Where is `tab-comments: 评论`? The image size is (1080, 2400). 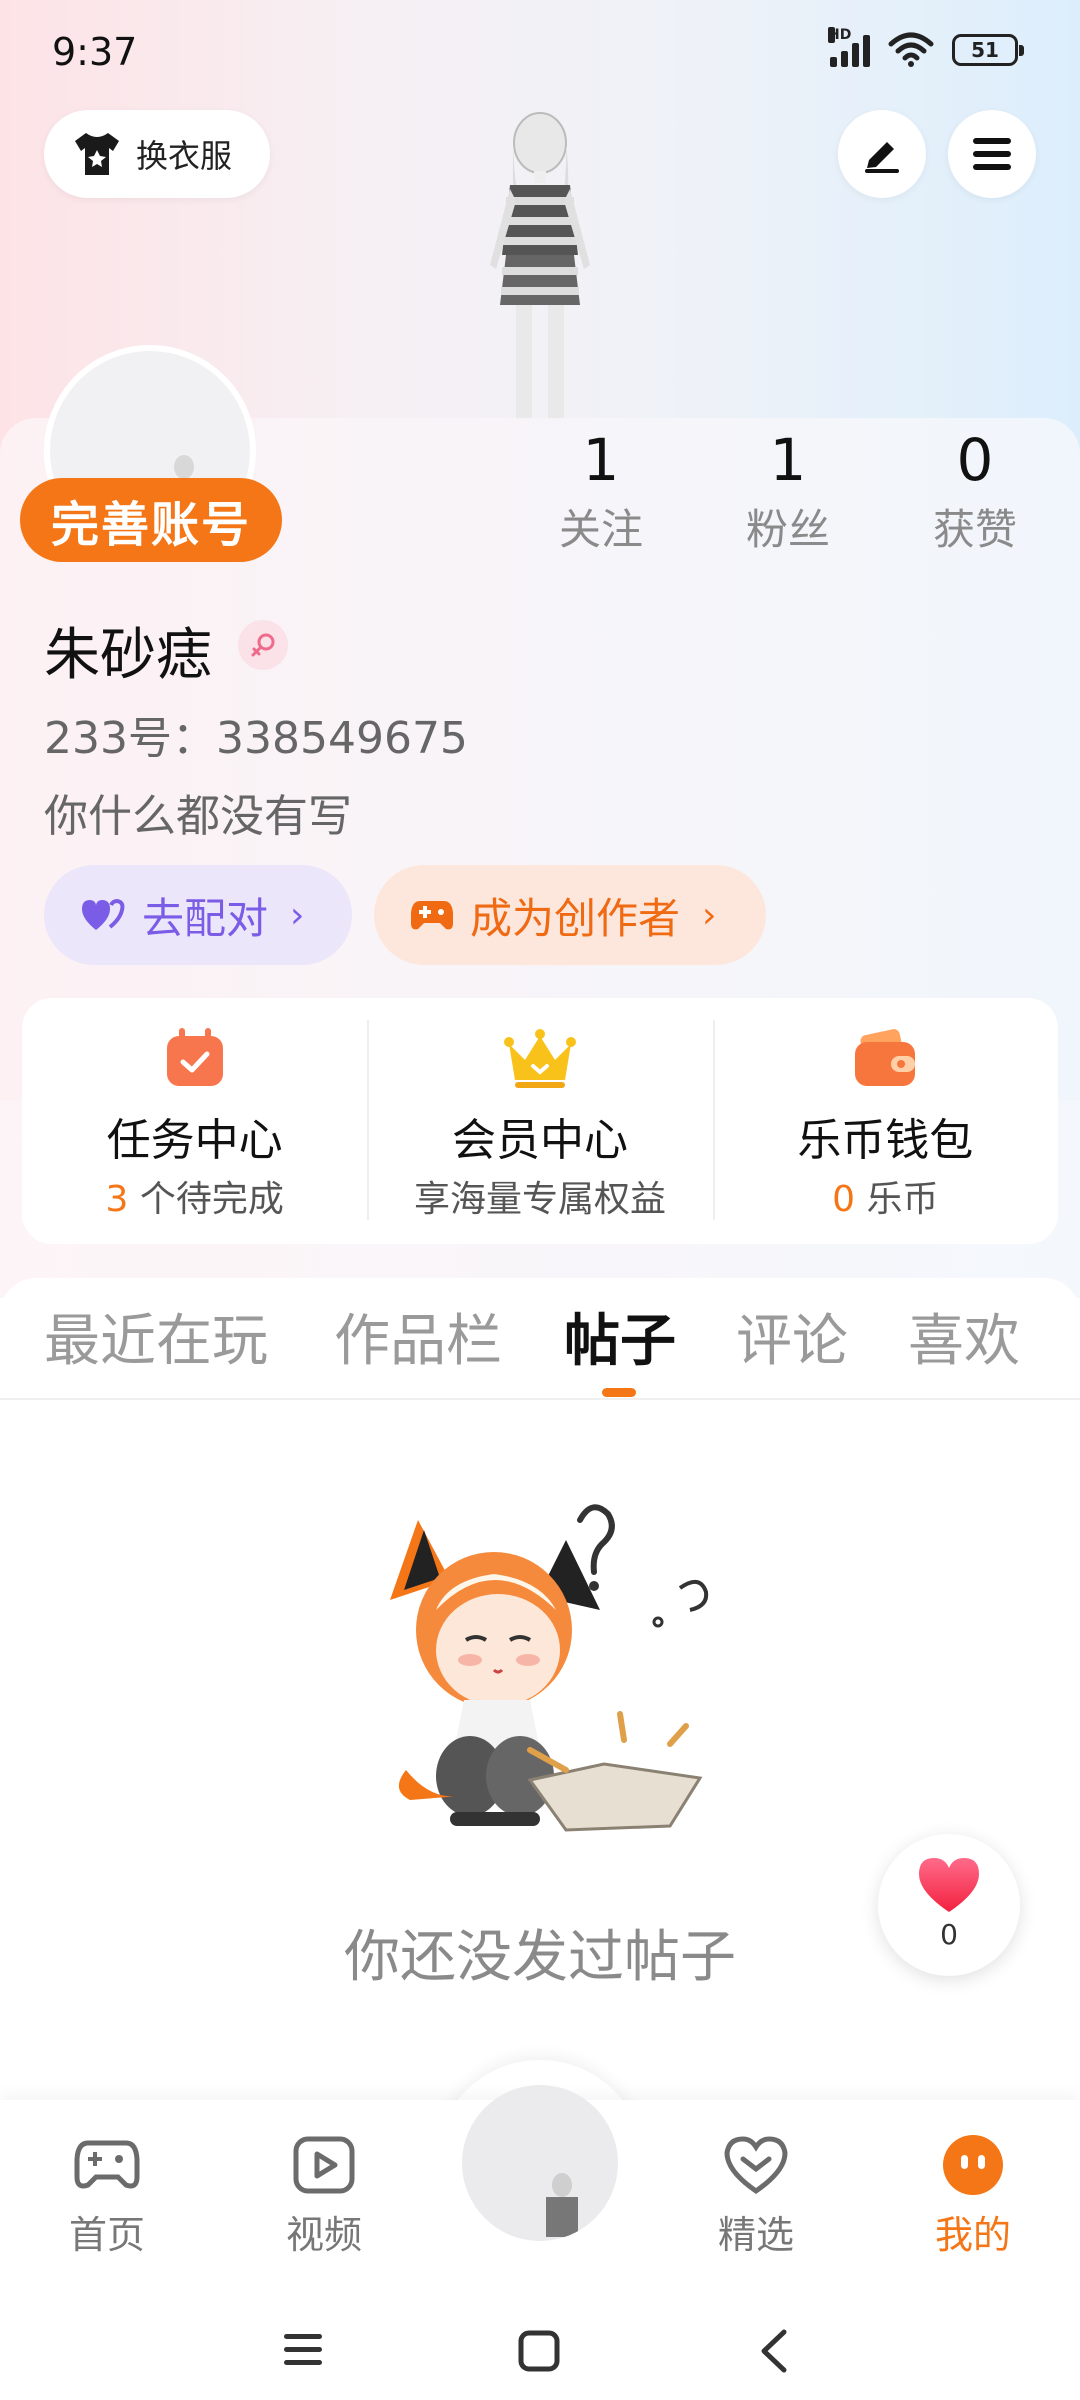 tab-comments: 评论 is located at coordinates (792, 1336).